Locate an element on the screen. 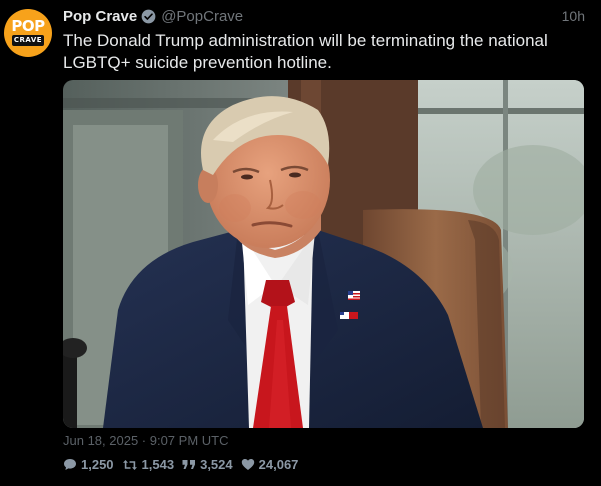 This screenshot has height=486, width=601. tweet-stats: 1,250 1,543 3,524 24,067 is located at coordinates (184, 464).